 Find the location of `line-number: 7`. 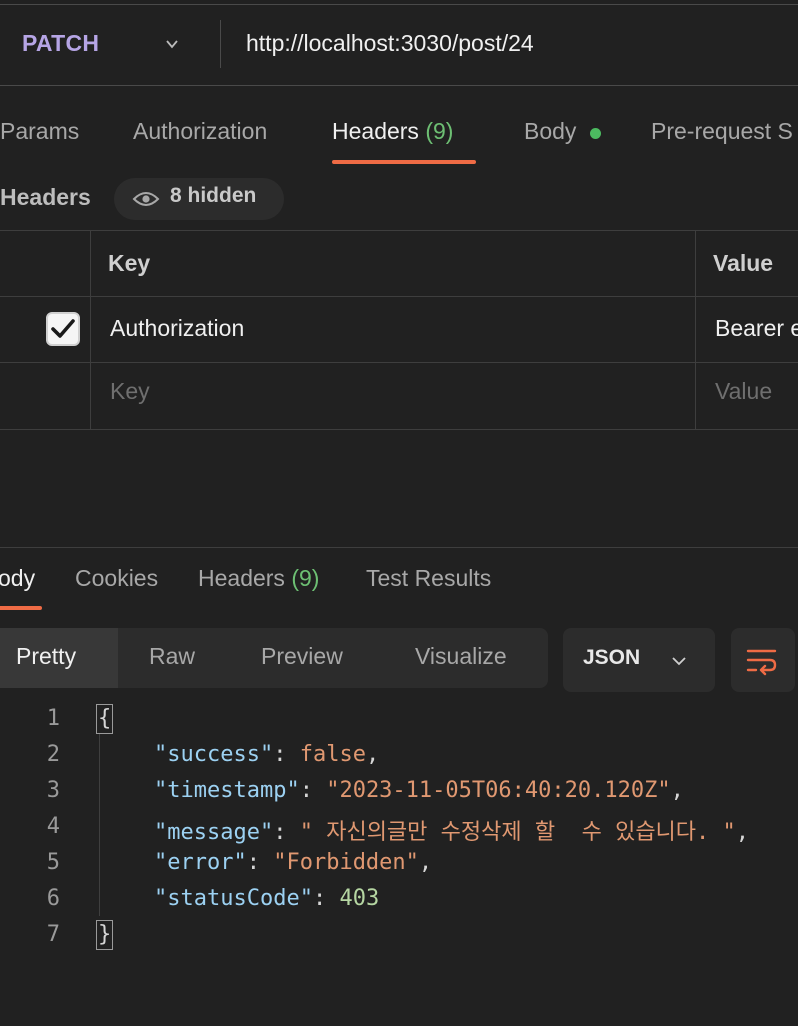

line-number: 7 is located at coordinates (53, 934).